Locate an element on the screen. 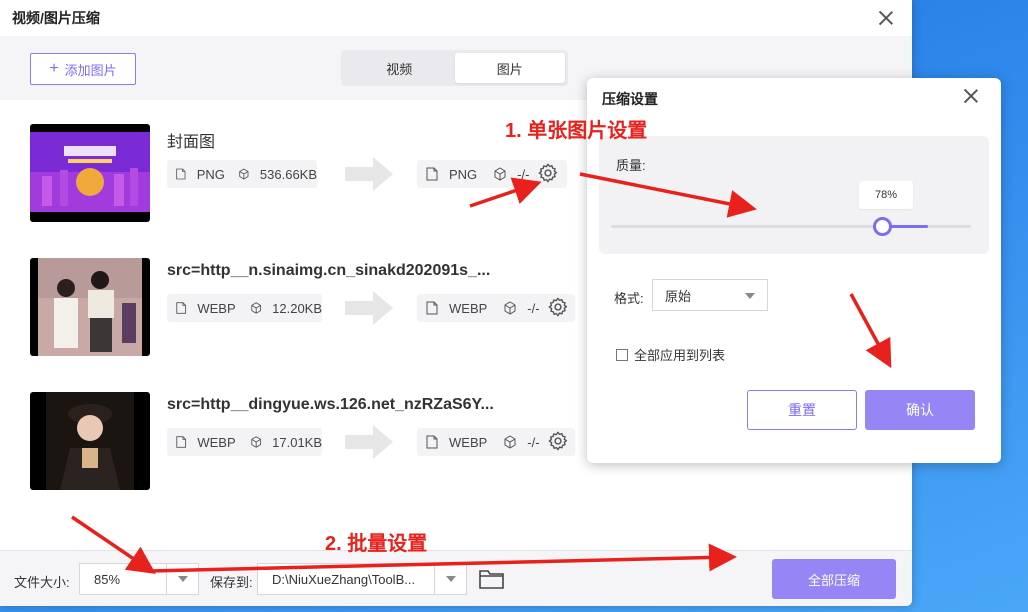 This screenshot has width=1028, height=612. quality-label: 质量: is located at coordinates (631, 165).